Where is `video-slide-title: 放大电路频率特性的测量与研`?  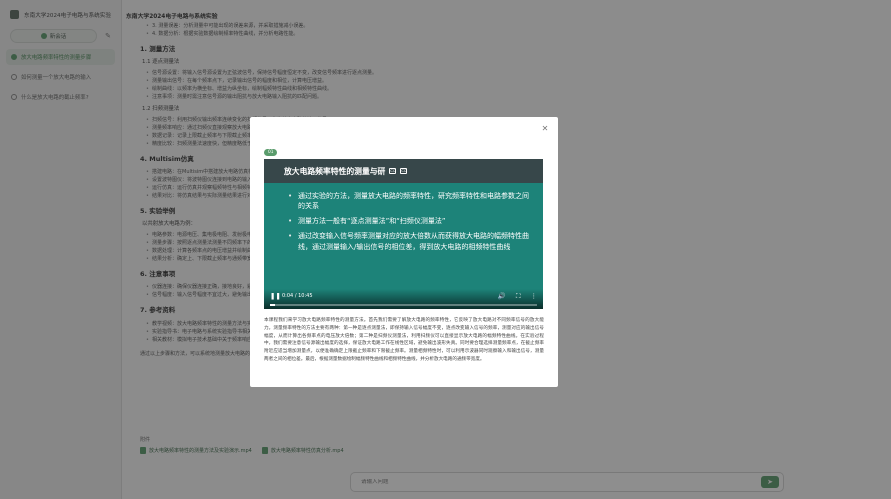 video-slide-title: 放大电路频率特性的测量与研 is located at coordinates (335, 171).